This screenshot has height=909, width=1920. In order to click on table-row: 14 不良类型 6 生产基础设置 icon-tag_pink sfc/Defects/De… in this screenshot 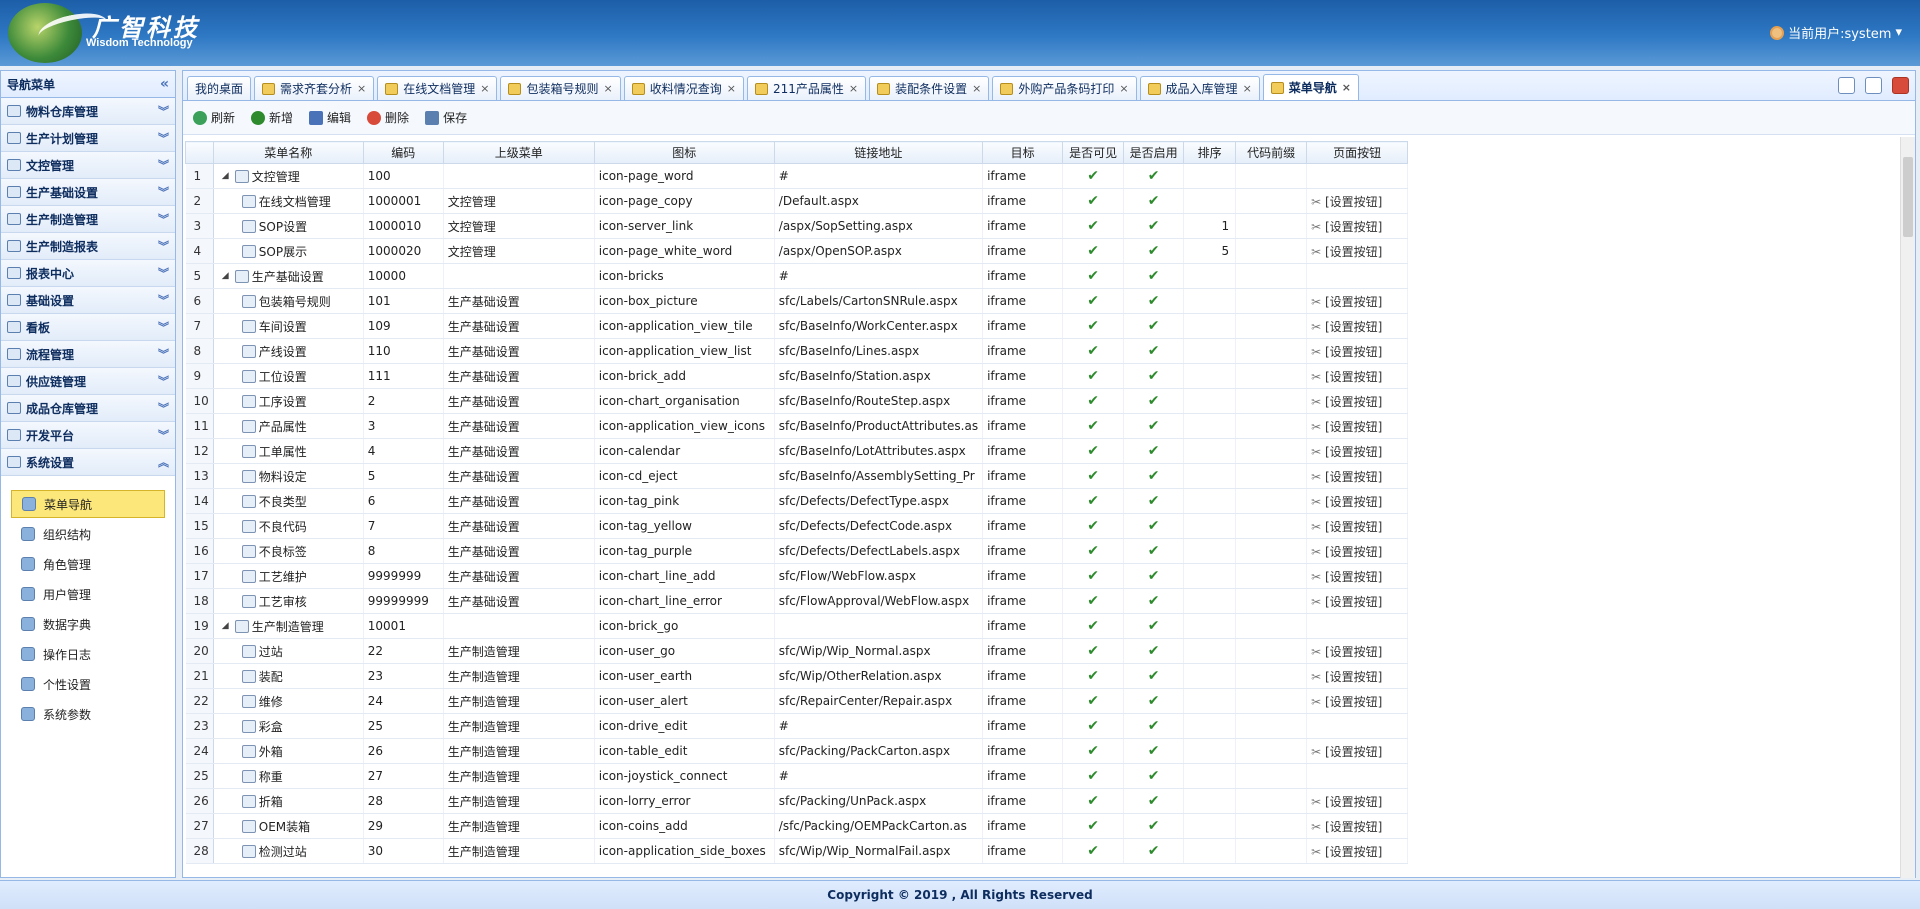, I will do `click(797, 501)`.